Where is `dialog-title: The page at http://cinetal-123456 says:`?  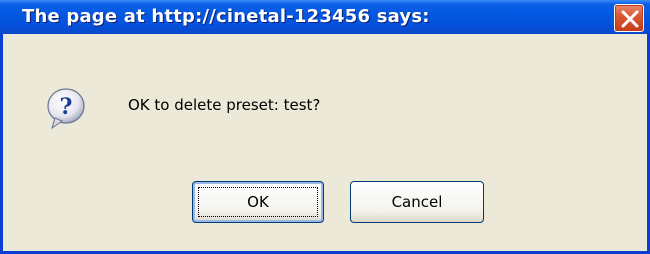 dialog-title: The page at http://cinetal-123456 says: is located at coordinates (226, 16).